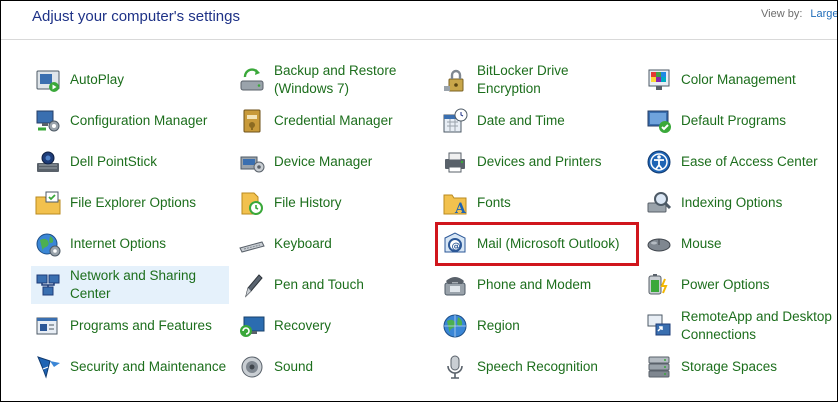  What do you see at coordinates (323, 161) in the screenshot?
I see `control-panel-item-label: Device Manager` at bounding box center [323, 161].